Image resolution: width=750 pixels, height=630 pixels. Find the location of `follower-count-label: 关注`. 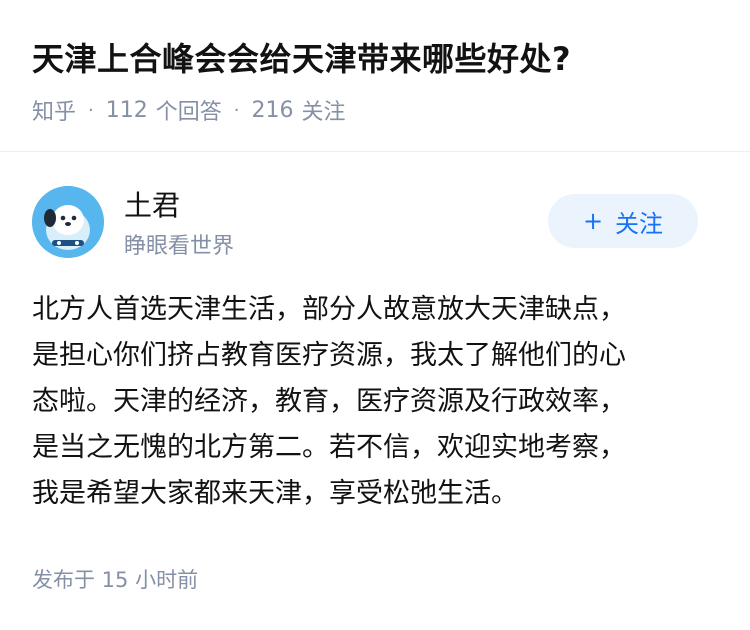

follower-count-label: 关注 is located at coordinates (323, 112).